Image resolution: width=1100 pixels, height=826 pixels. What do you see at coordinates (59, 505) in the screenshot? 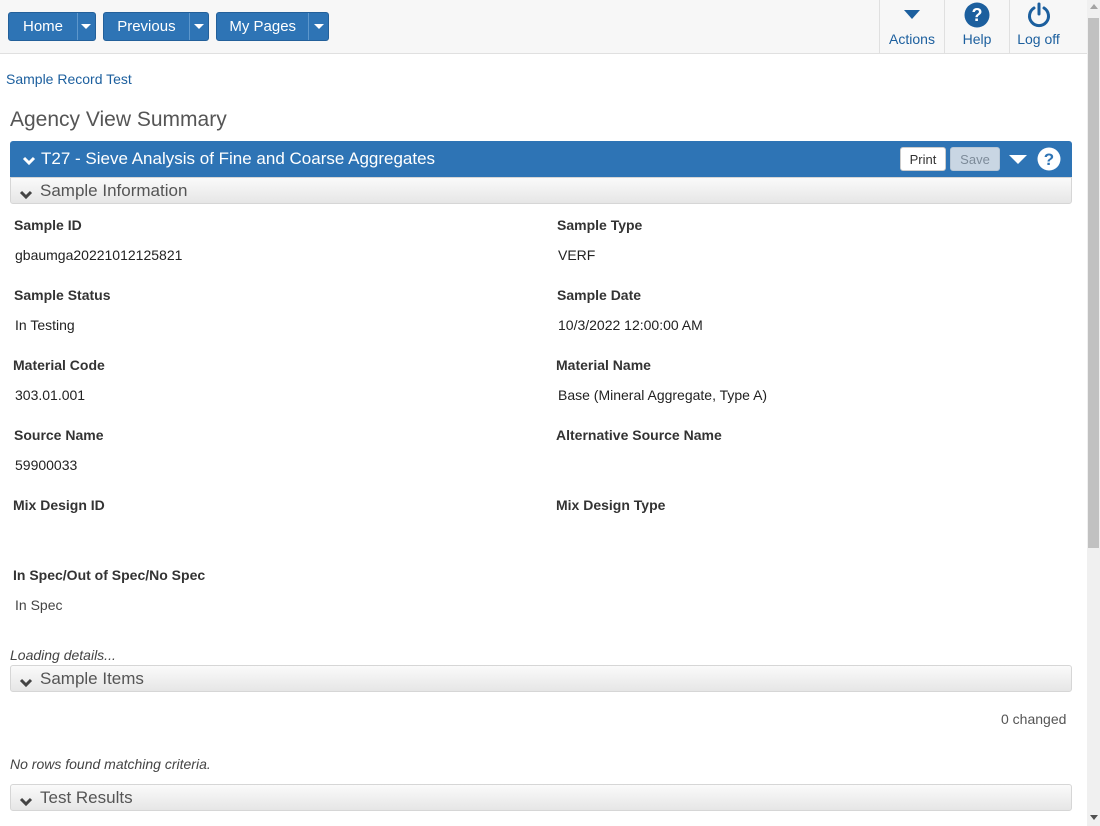
I see `mix-design-id-label: Mix Design ID` at bounding box center [59, 505].